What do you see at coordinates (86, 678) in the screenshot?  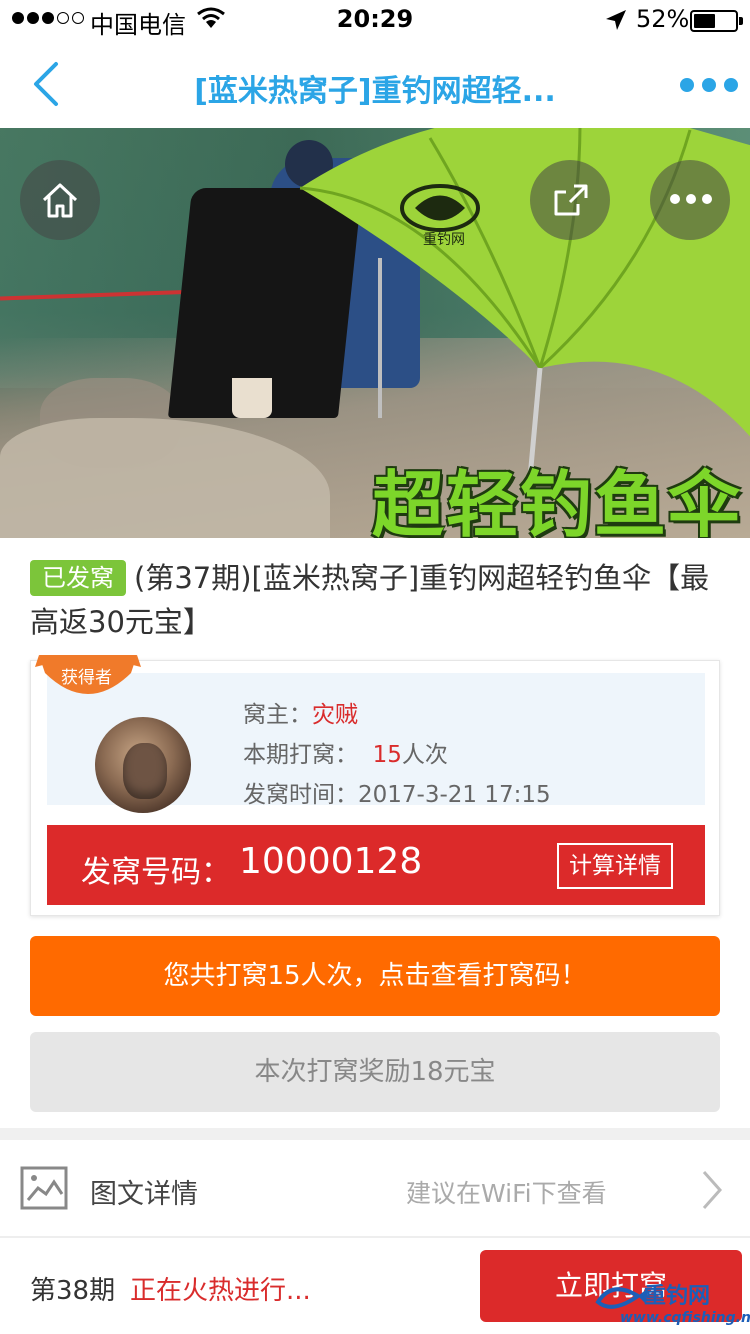 I see `ribbon-label: 获得者` at bounding box center [86, 678].